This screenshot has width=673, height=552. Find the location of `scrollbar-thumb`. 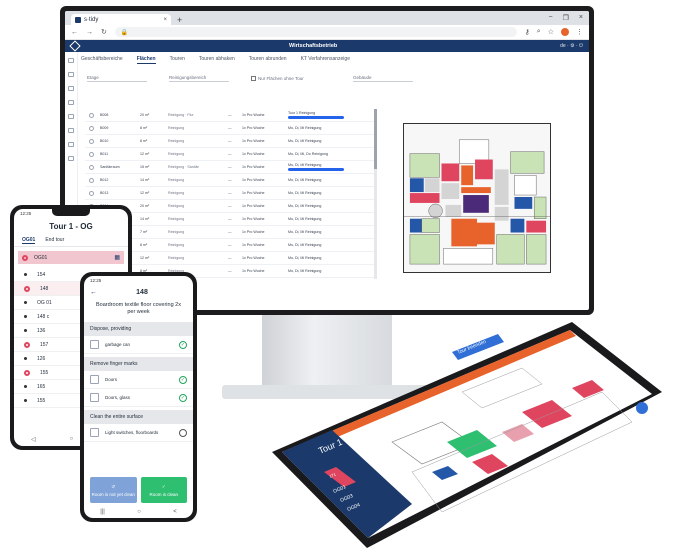

scrollbar-thumb is located at coordinates (375, 139).